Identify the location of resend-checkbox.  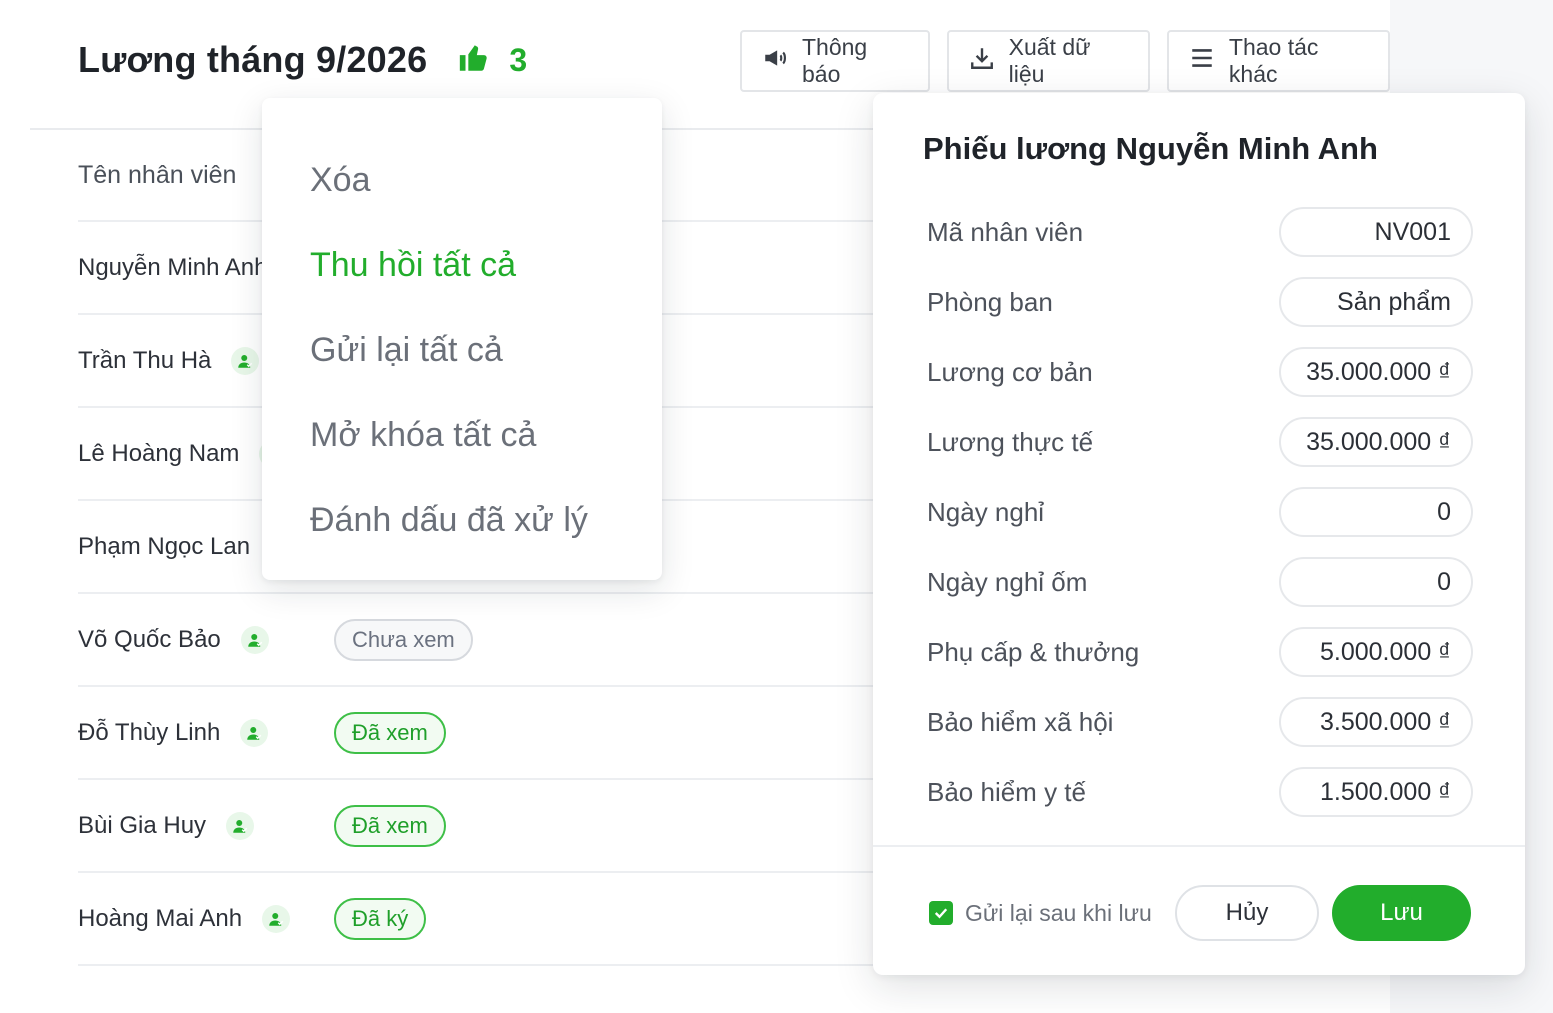
(941, 913).